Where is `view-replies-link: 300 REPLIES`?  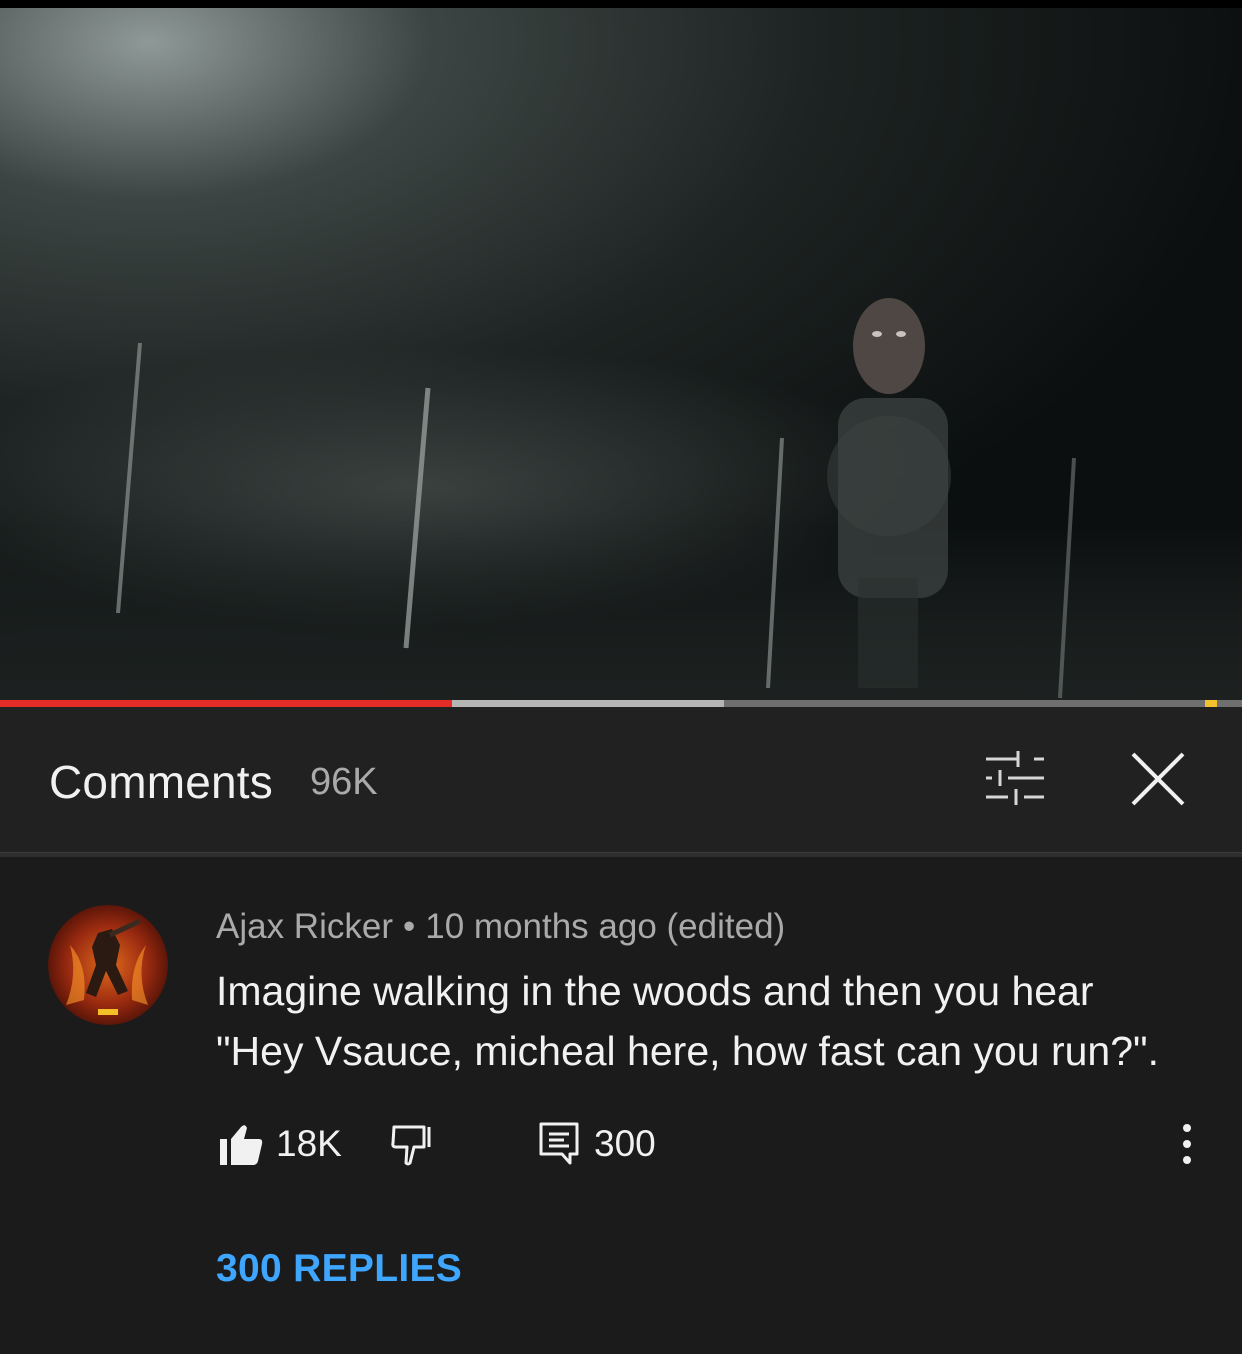
view-replies-link: 300 REPLIES is located at coordinates (339, 1269).